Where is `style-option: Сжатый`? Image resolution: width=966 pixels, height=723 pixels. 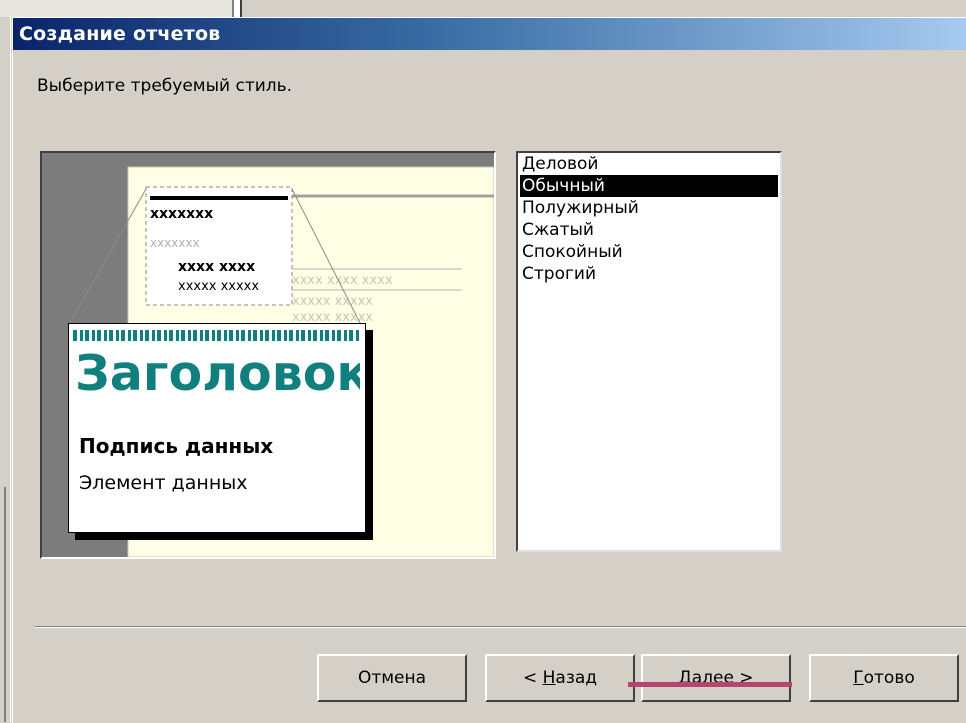
style-option: Сжатый is located at coordinates (649, 230).